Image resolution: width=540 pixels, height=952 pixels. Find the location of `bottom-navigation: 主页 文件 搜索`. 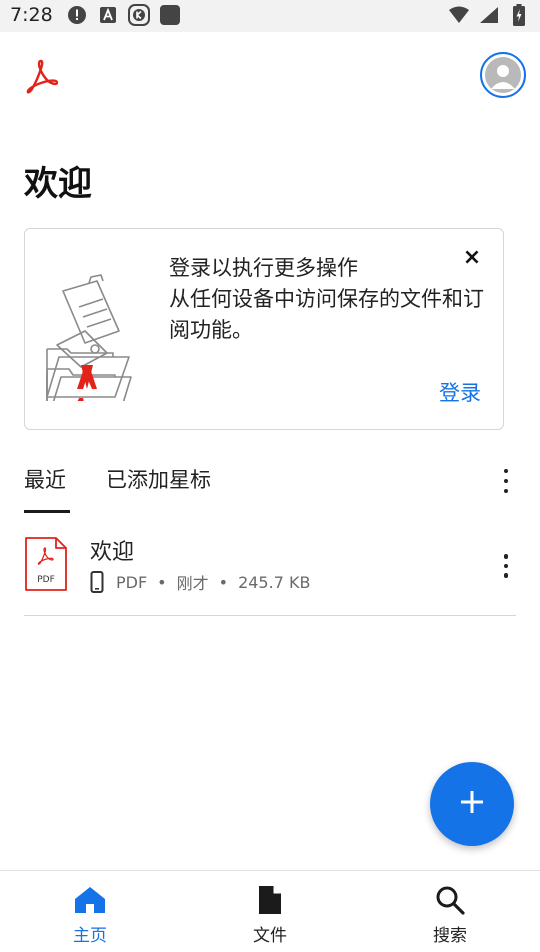

bottom-navigation: 主页 文件 搜索 is located at coordinates (270, 911).